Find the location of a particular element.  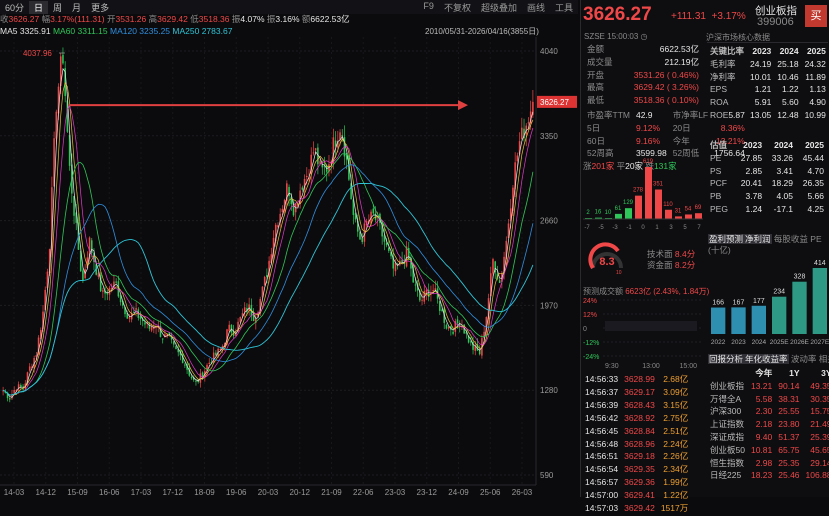

return-label: 深证成指 is located at coordinates (727, 436).